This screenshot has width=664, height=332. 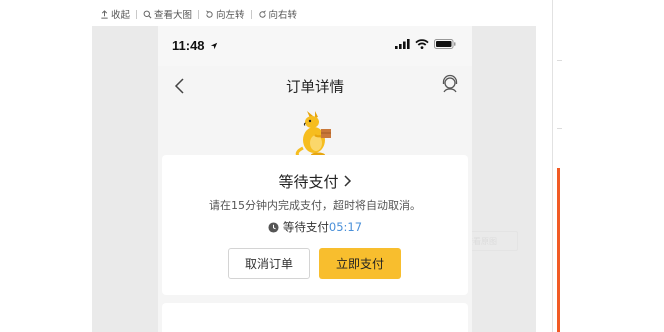 What do you see at coordinates (230, 15) in the screenshot?
I see `rotate-left-label: 向左转` at bounding box center [230, 15].